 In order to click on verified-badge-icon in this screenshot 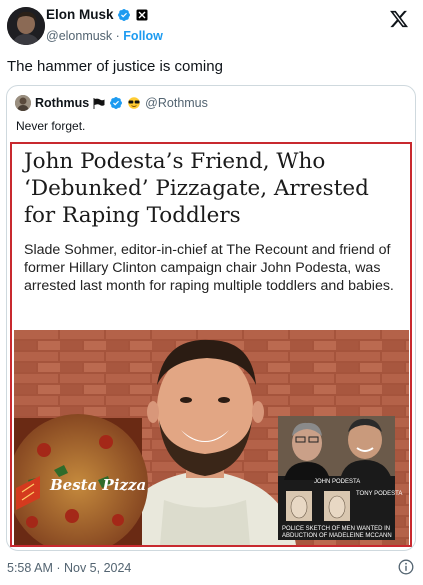, I will do `click(123, 14)`.